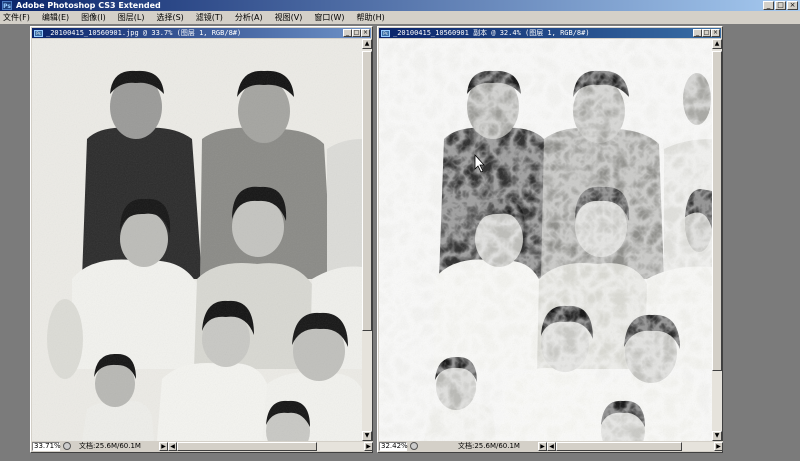 Image resolution: width=800 pixels, height=461 pixels. I want to click on zoom-field-left: 33.71%, so click(46, 446).